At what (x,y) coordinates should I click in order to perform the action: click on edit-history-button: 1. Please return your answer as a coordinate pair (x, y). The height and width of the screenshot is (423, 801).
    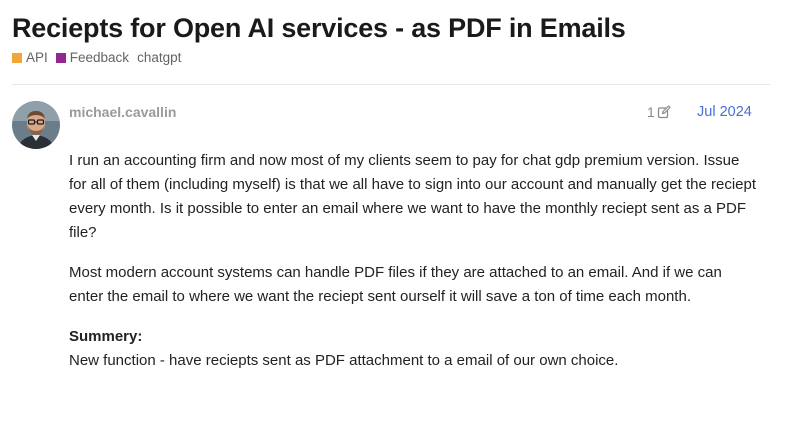
    Looking at the image, I should click on (659, 112).